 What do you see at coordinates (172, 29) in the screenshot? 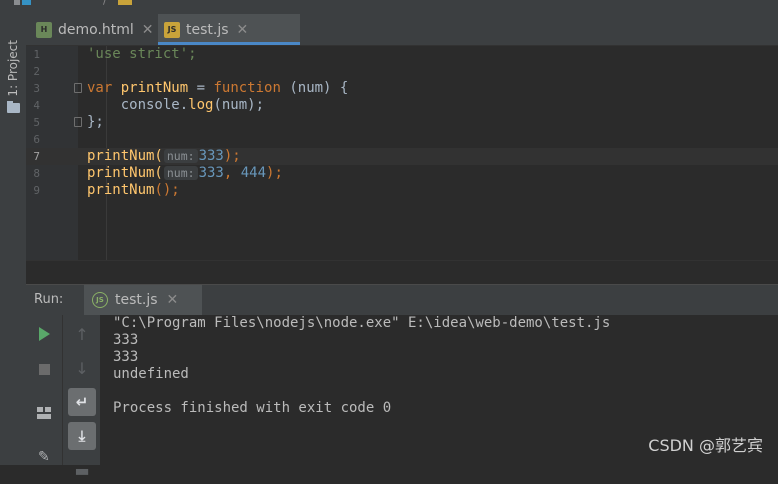
I see `js-file-icon: JS` at bounding box center [172, 29].